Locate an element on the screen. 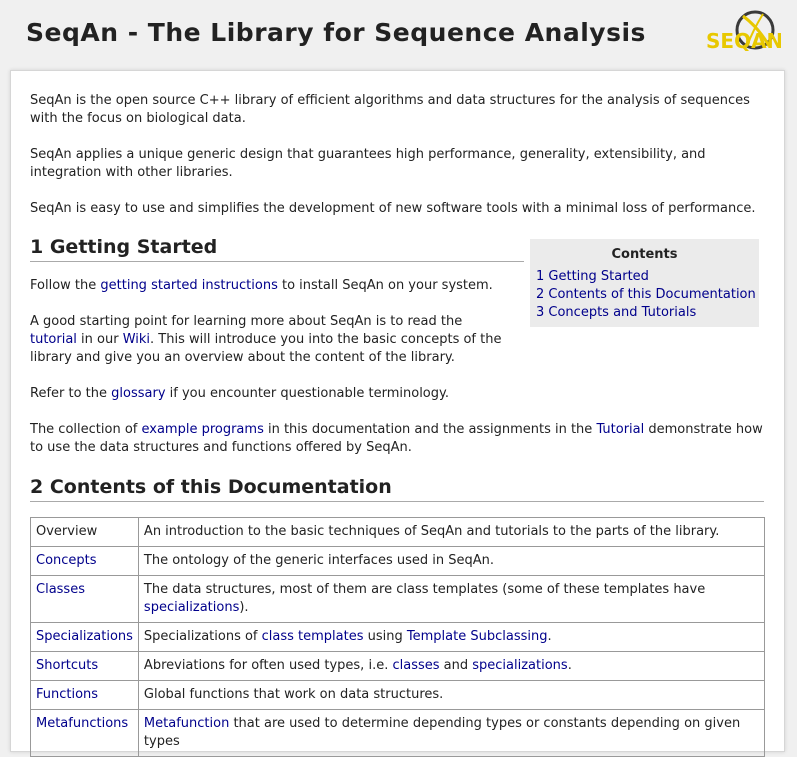 The image size is (797, 757). example-programs-link: example programs is located at coordinates (202, 429).